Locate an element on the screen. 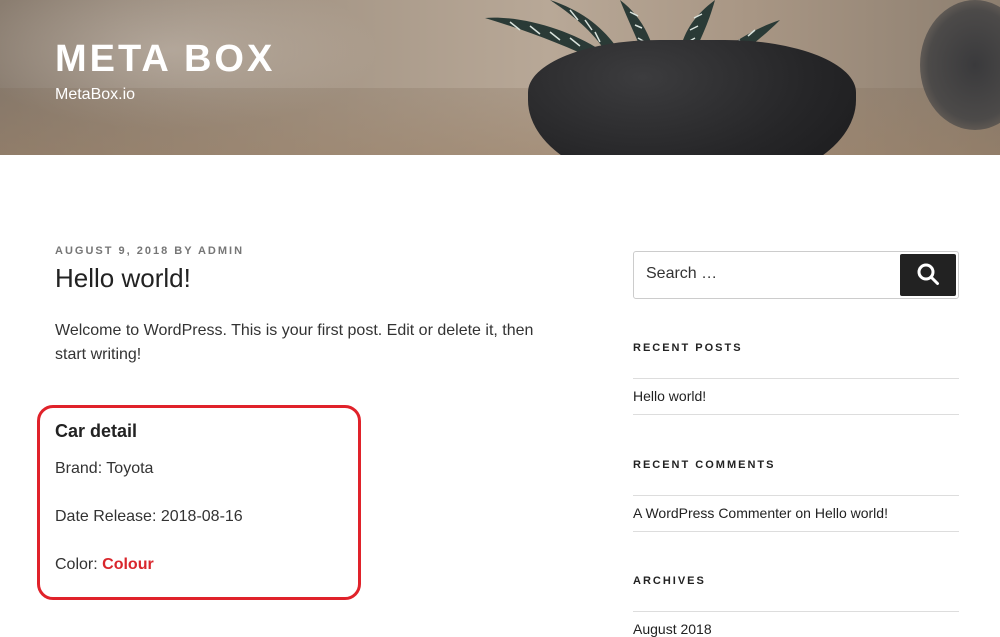 The width and height of the screenshot is (1000, 637). car-color-row: Color: Colour is located at coordinates (104, 565).